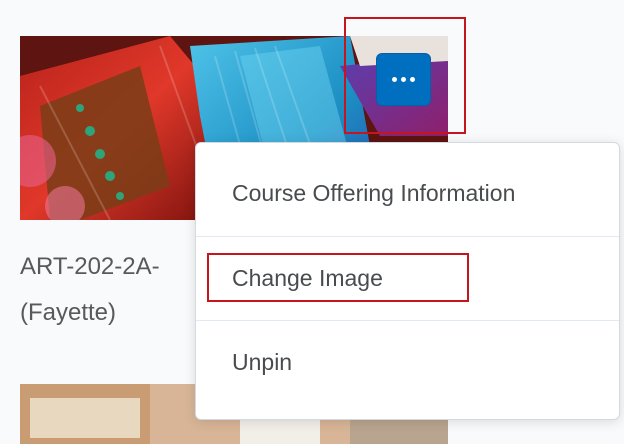 This screenshot has width=624, height=444. I want to click on menu-item-change-image: Change Image, so click(407, 278).